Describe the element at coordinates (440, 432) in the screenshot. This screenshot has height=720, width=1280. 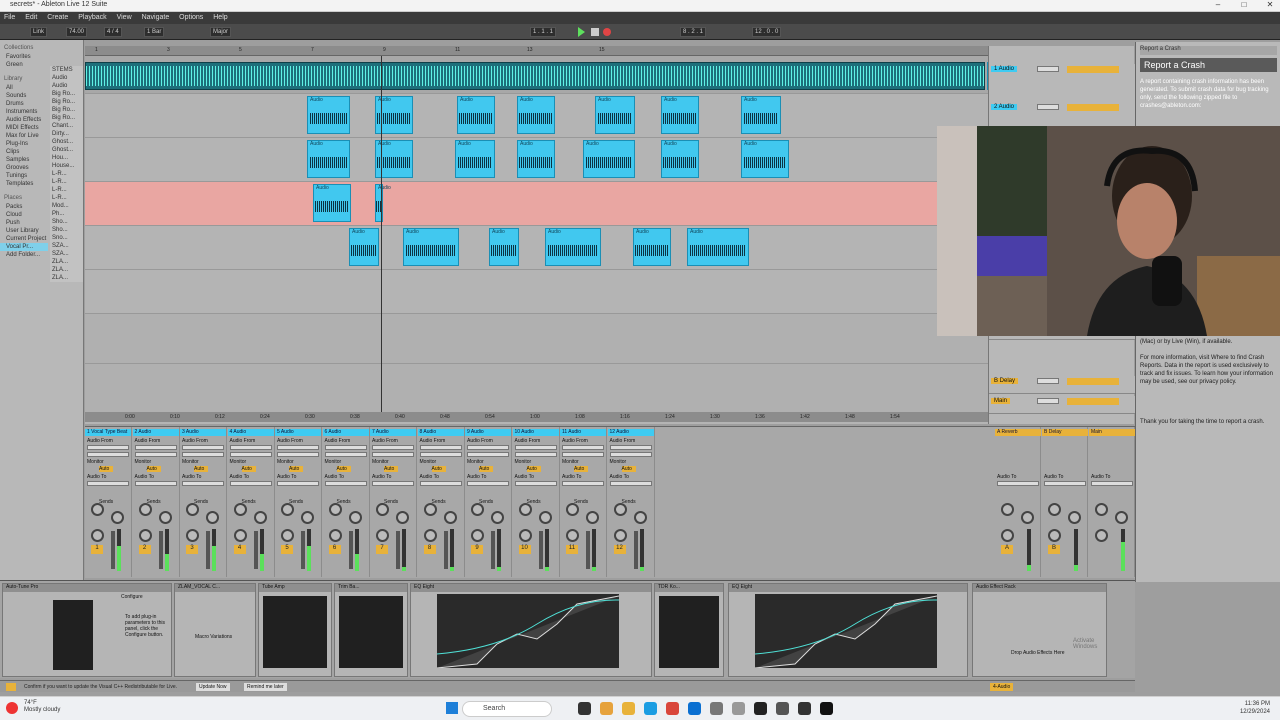
I see `channel-name: 8 Audio` at that location.